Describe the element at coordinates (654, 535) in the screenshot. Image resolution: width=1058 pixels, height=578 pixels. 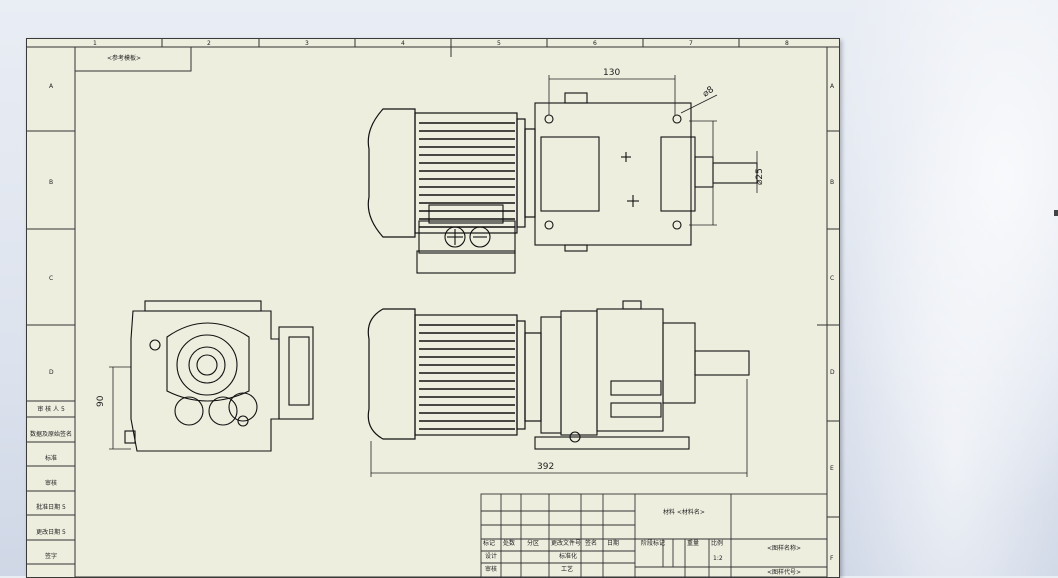
I see `title-block` at that location.